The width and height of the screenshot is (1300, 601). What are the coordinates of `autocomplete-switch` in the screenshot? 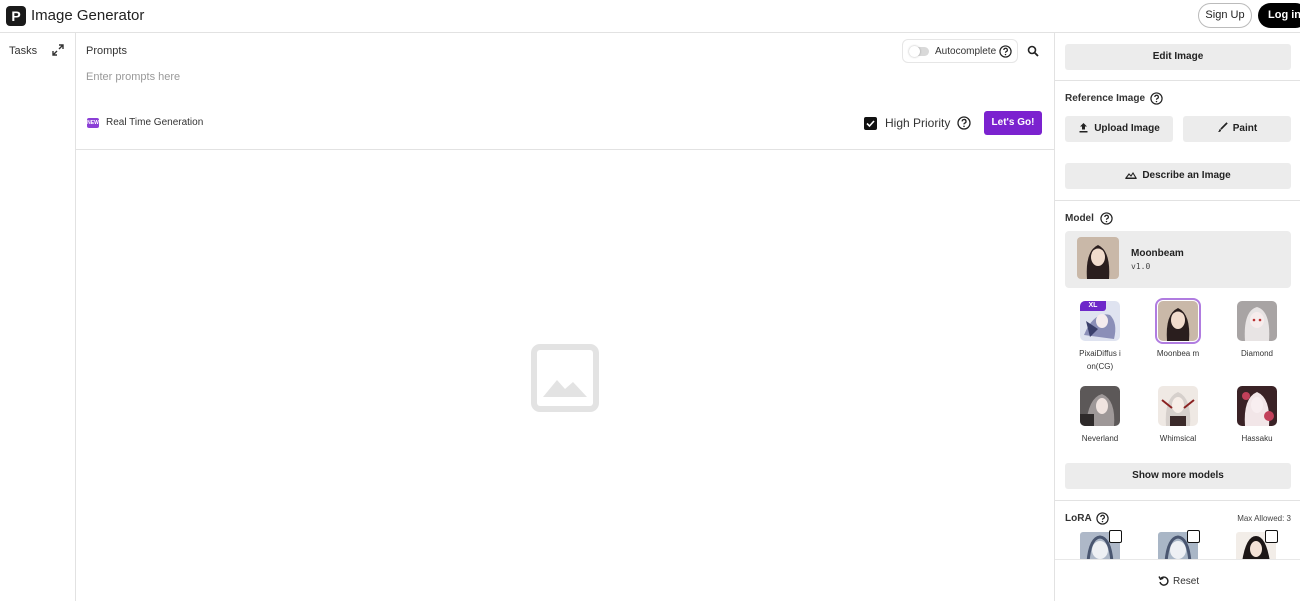 It's located at (919, 51).